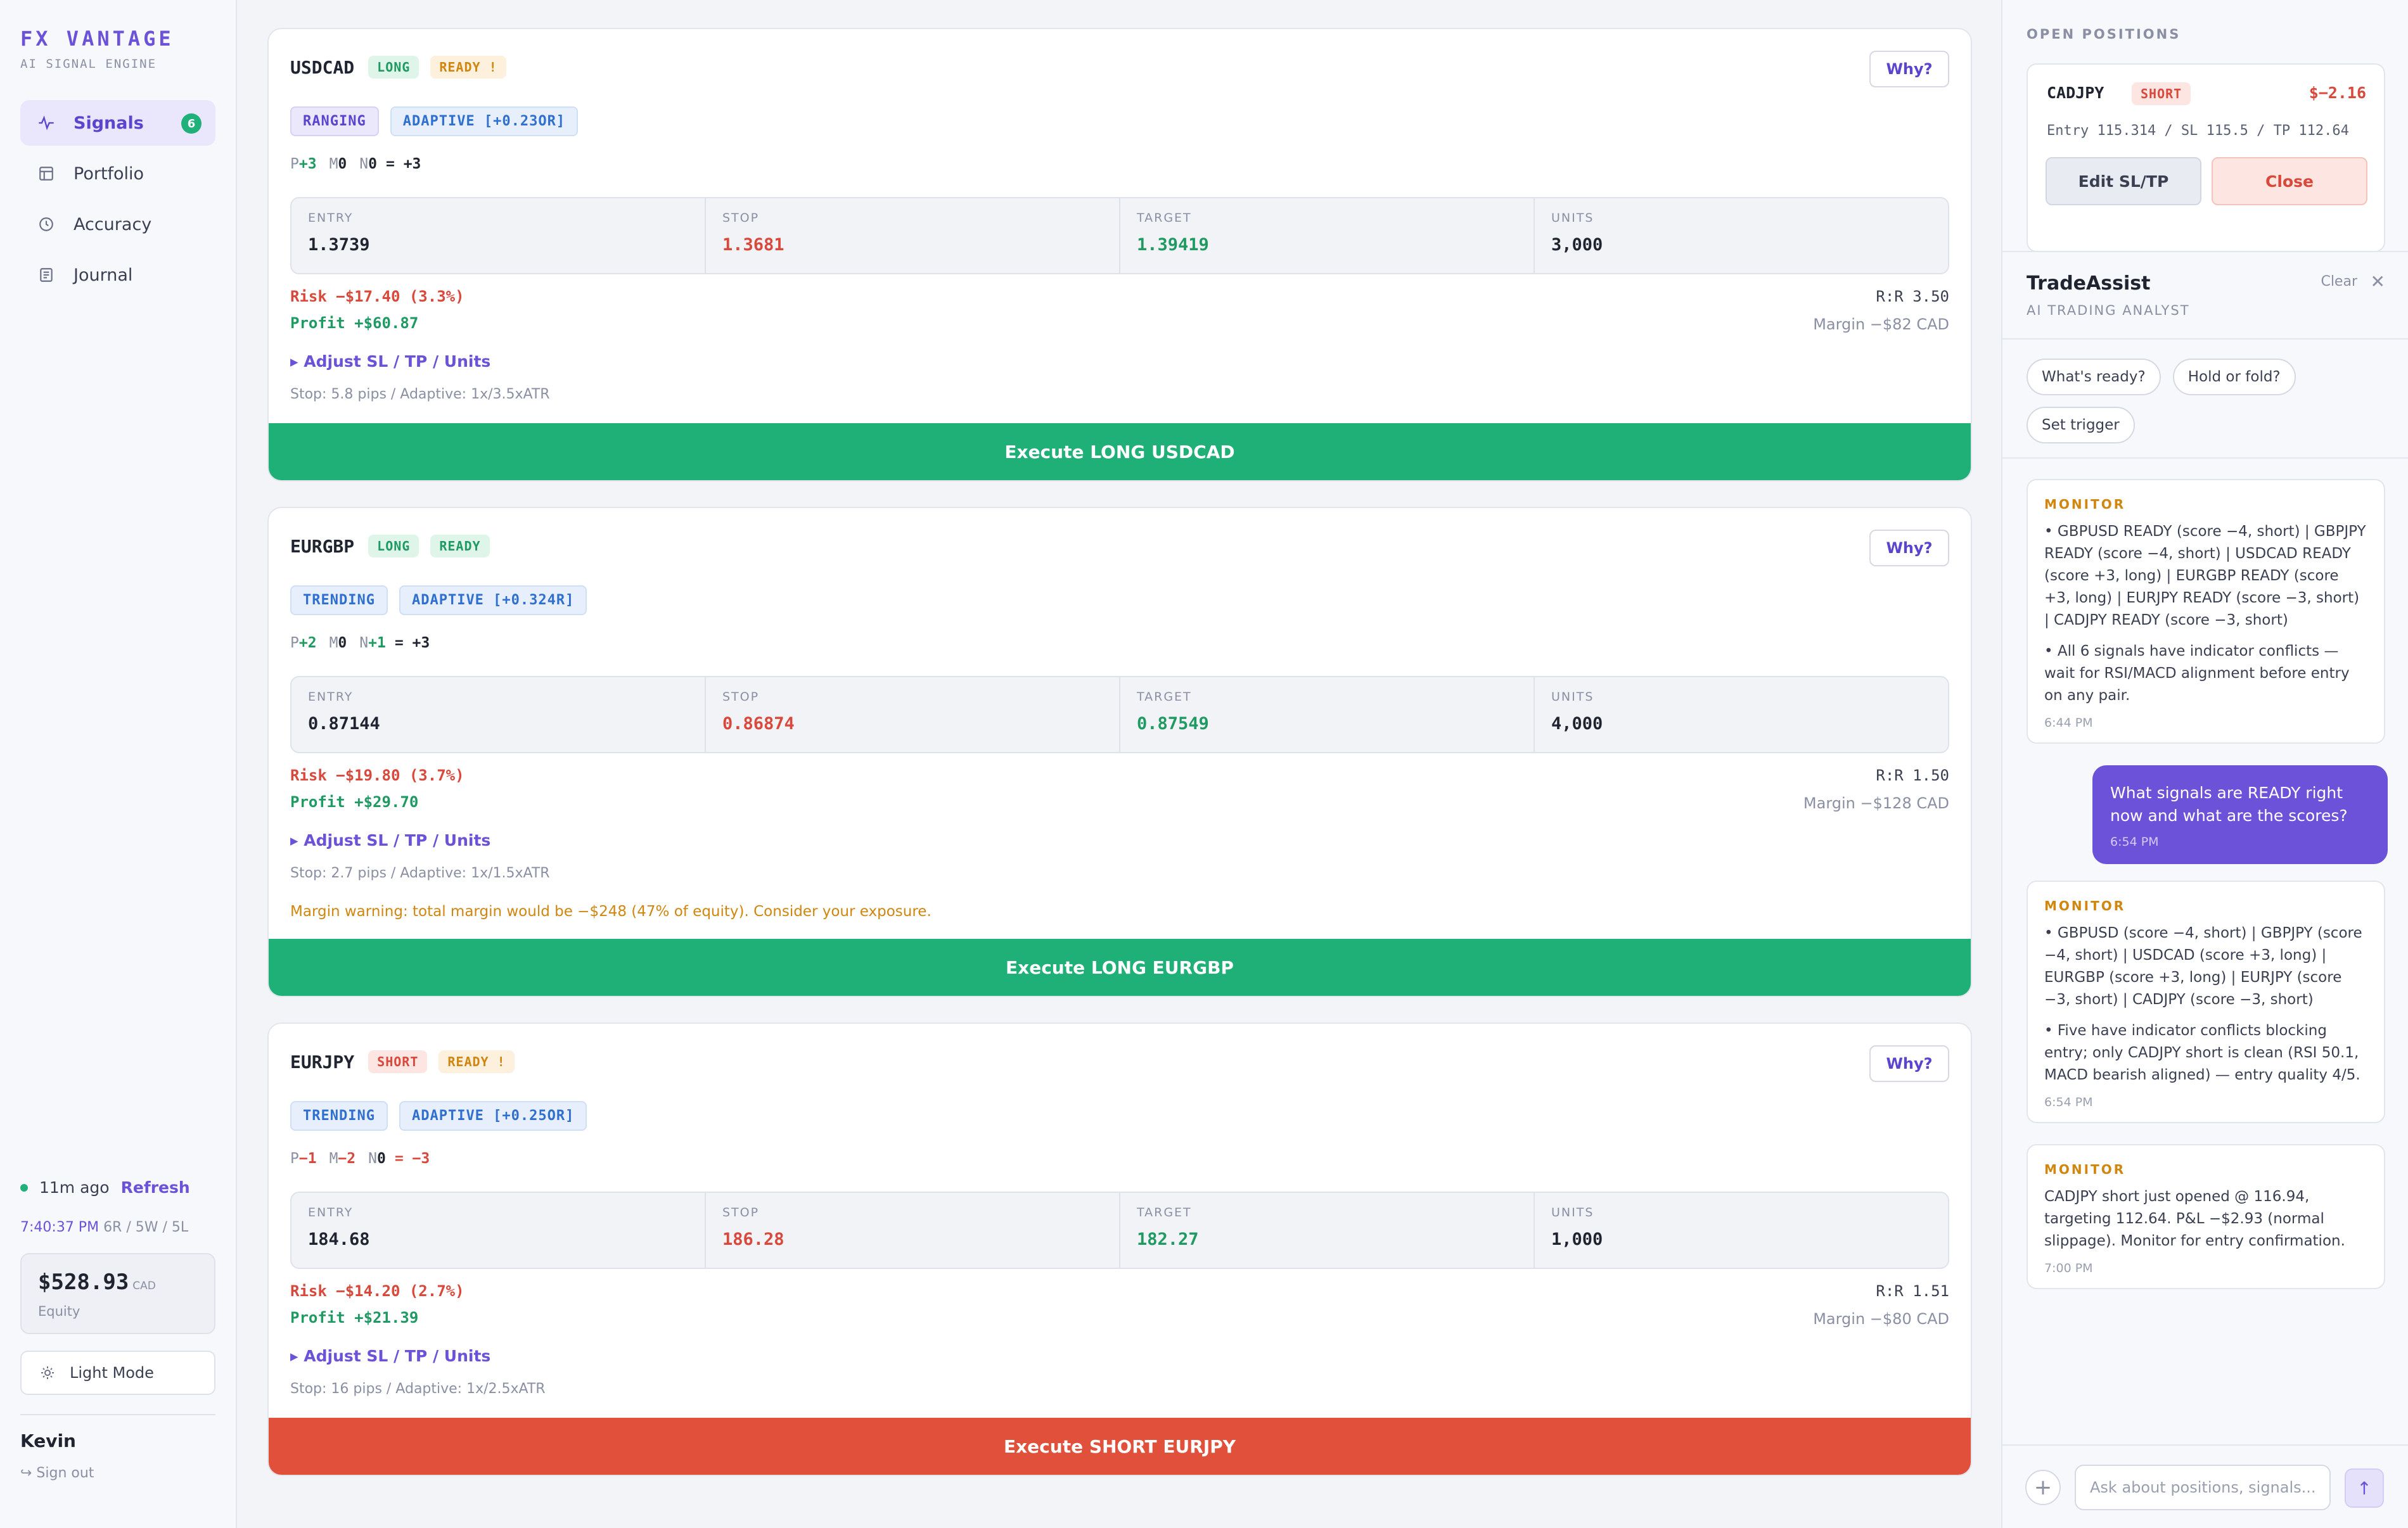  What do you see at coordinates (2085, 1169) in the screenshot?
I see `message-label: MONITOR` at bounding box center [2085, 1169].